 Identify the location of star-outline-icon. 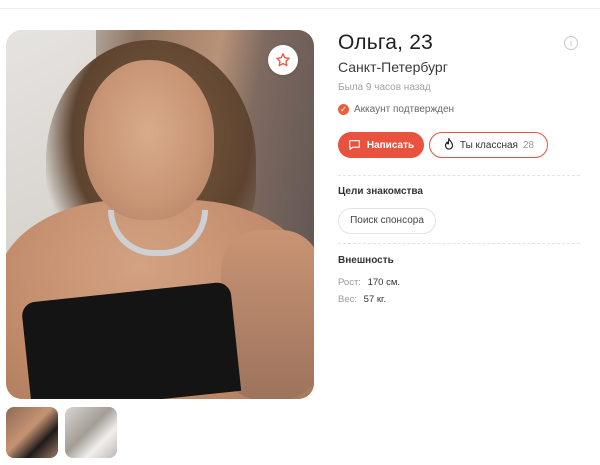
(283, 60).